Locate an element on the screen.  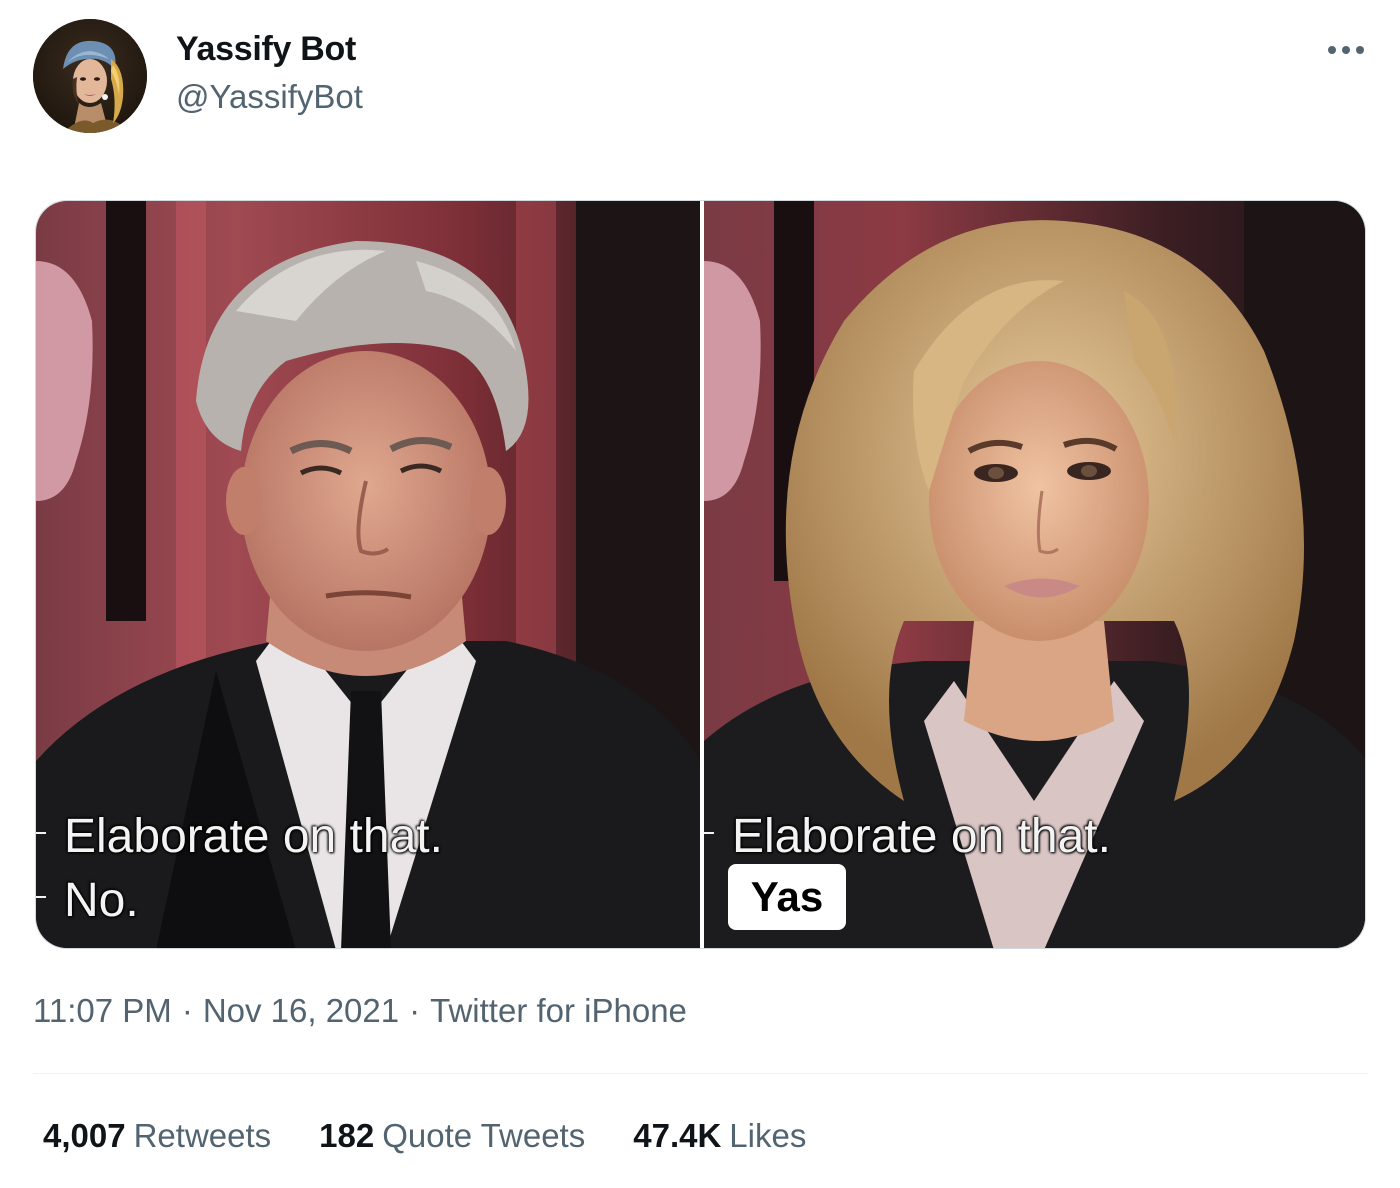
likes-label: Likes is located at coordinates (768, 1135).